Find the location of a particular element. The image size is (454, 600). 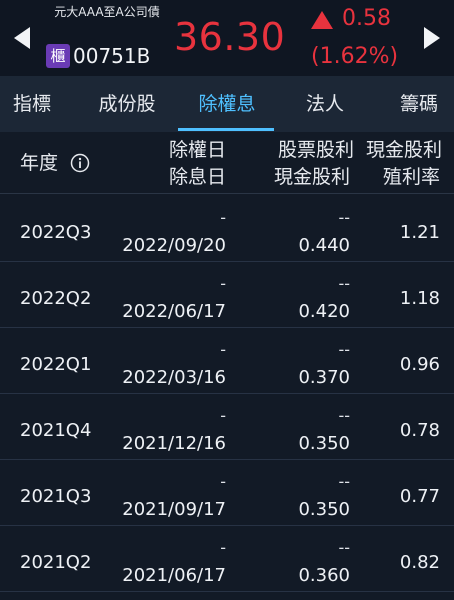

tab-constituents: 成份股 is located at coordinates (127, 104).